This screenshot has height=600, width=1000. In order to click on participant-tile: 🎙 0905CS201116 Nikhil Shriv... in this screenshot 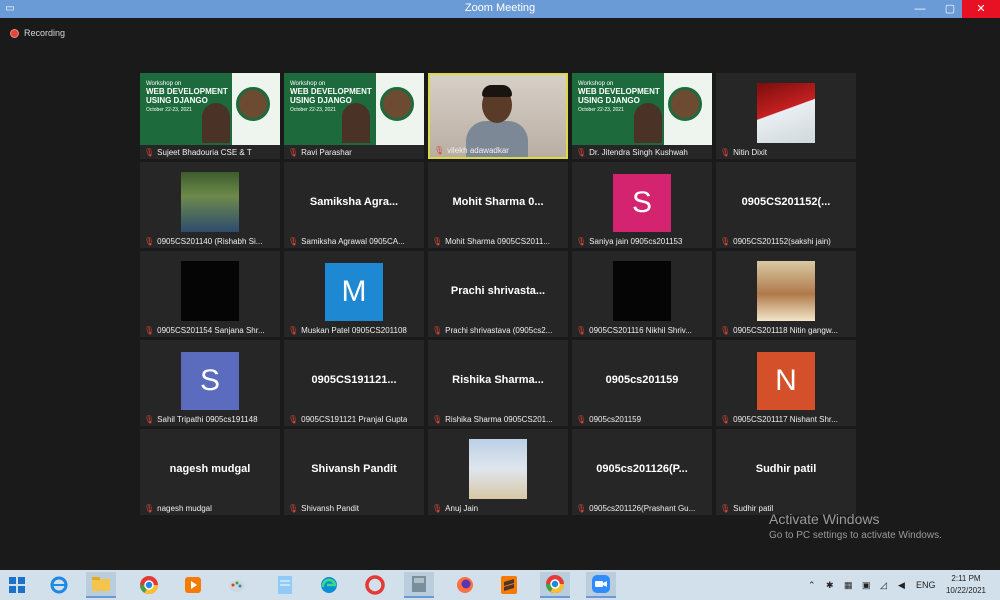, I will do `click(642, 294)`.